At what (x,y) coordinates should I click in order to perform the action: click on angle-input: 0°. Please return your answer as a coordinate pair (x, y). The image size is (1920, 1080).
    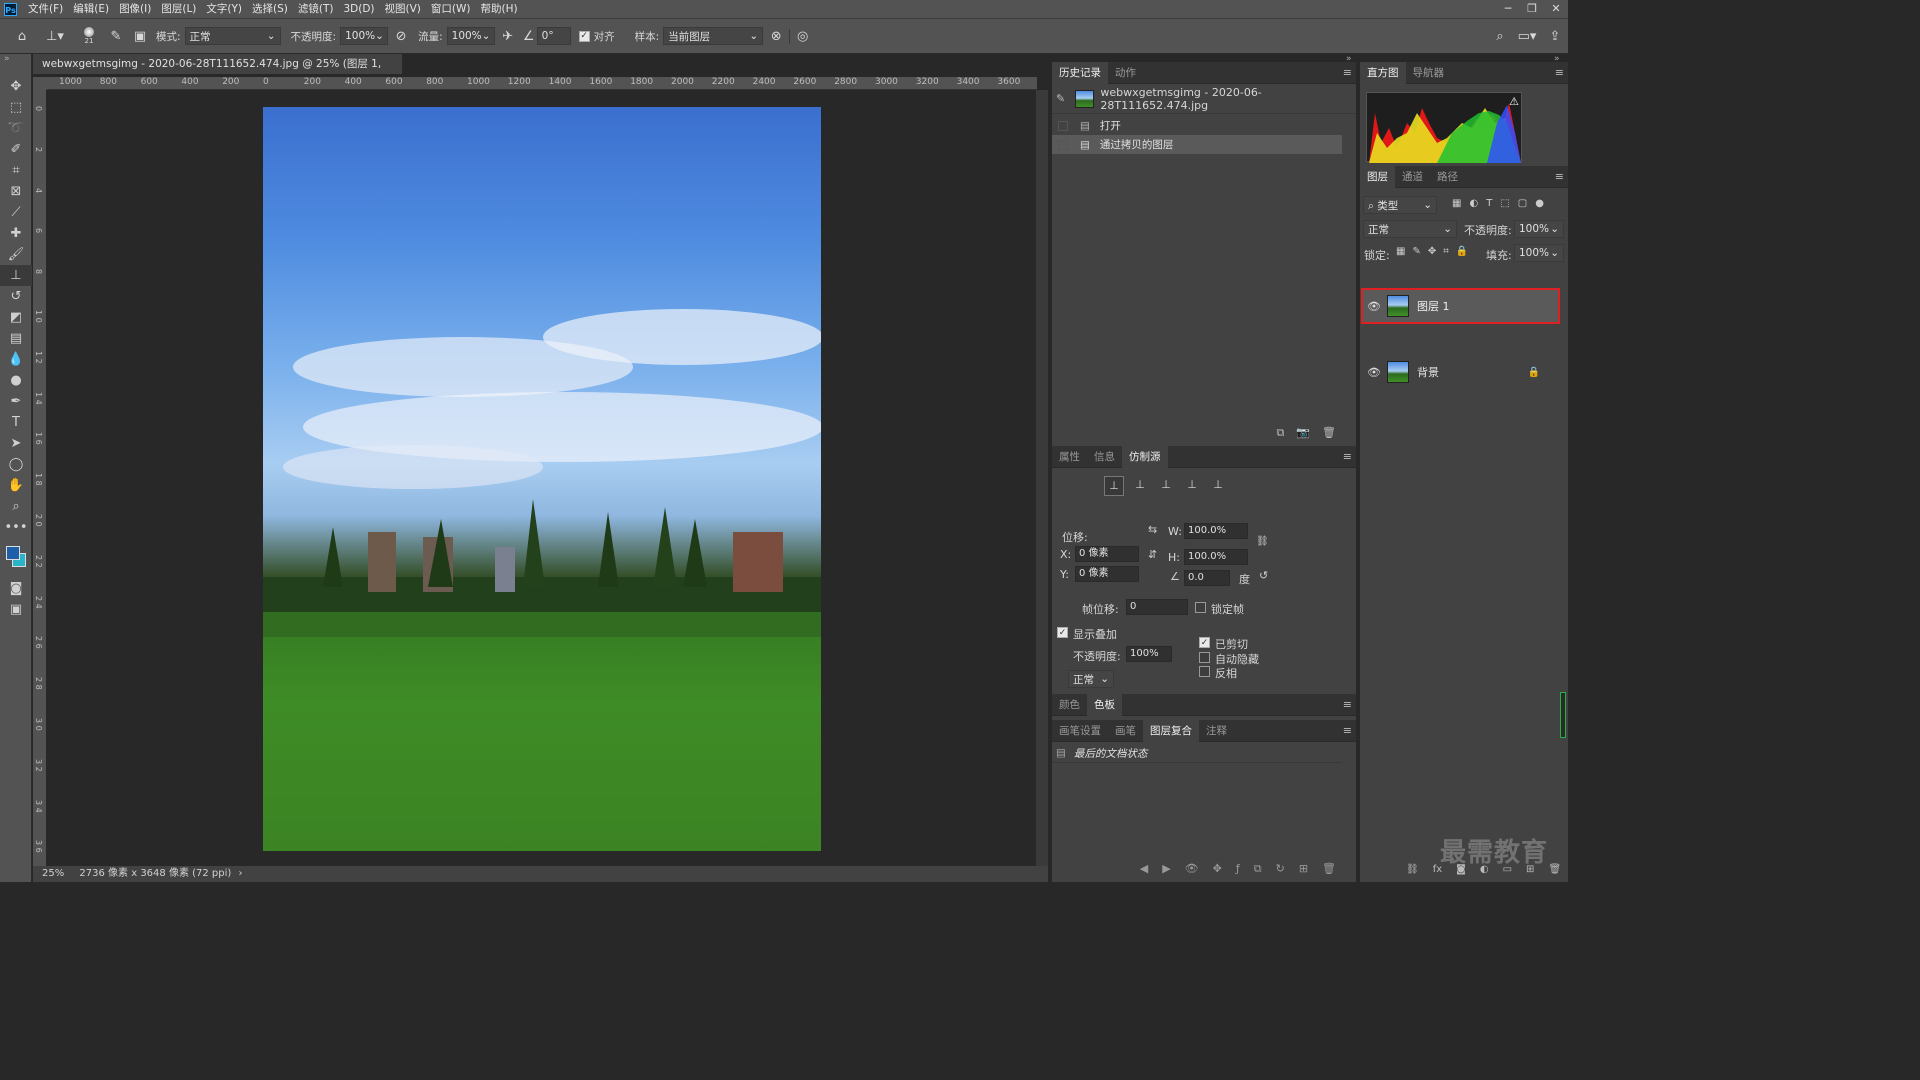
    Looking at the image, I should click on (553, 36).